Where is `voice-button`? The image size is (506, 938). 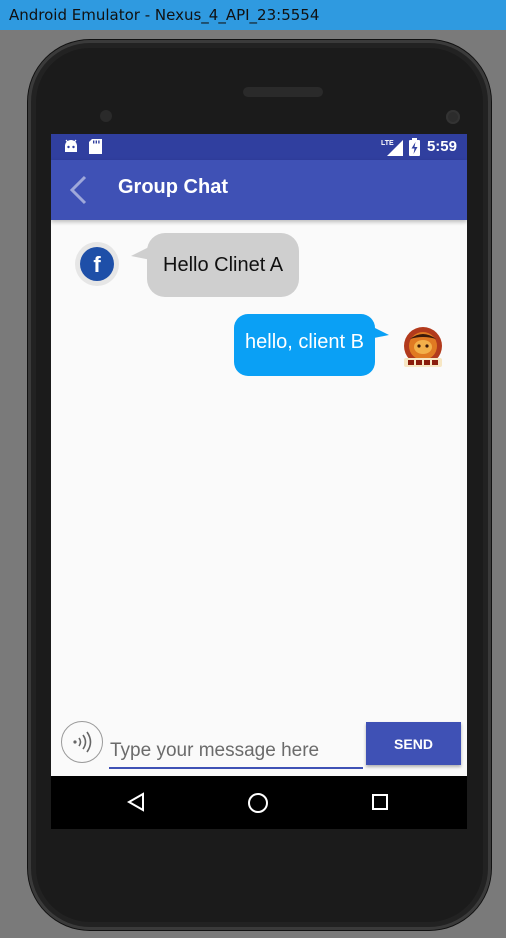 voice-button is located at coordinates (82, 742).